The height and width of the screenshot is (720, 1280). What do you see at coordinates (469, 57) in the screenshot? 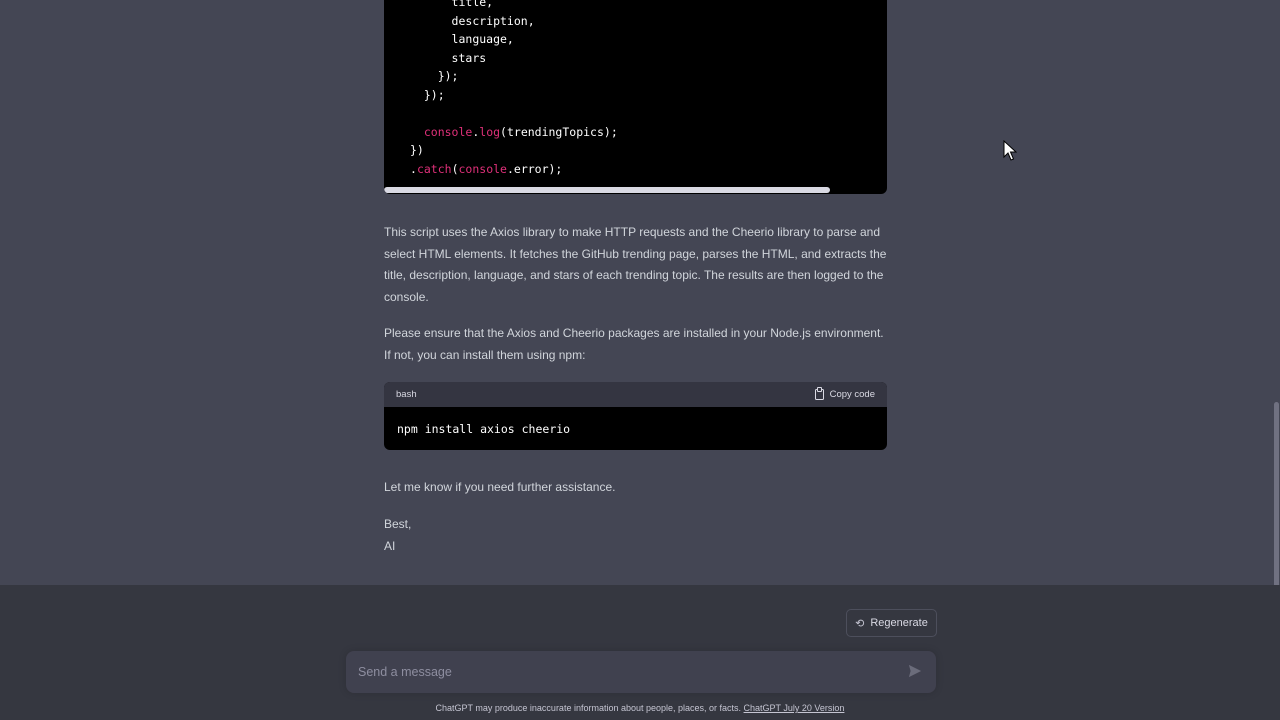
I see `code-token: stars` at bounding box center [469, 57].